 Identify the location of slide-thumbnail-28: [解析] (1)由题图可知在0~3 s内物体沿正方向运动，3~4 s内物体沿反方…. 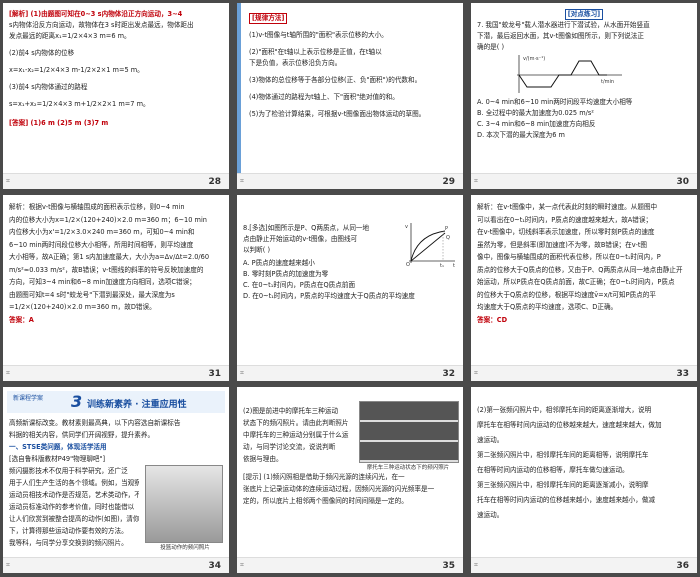
(116, 96).